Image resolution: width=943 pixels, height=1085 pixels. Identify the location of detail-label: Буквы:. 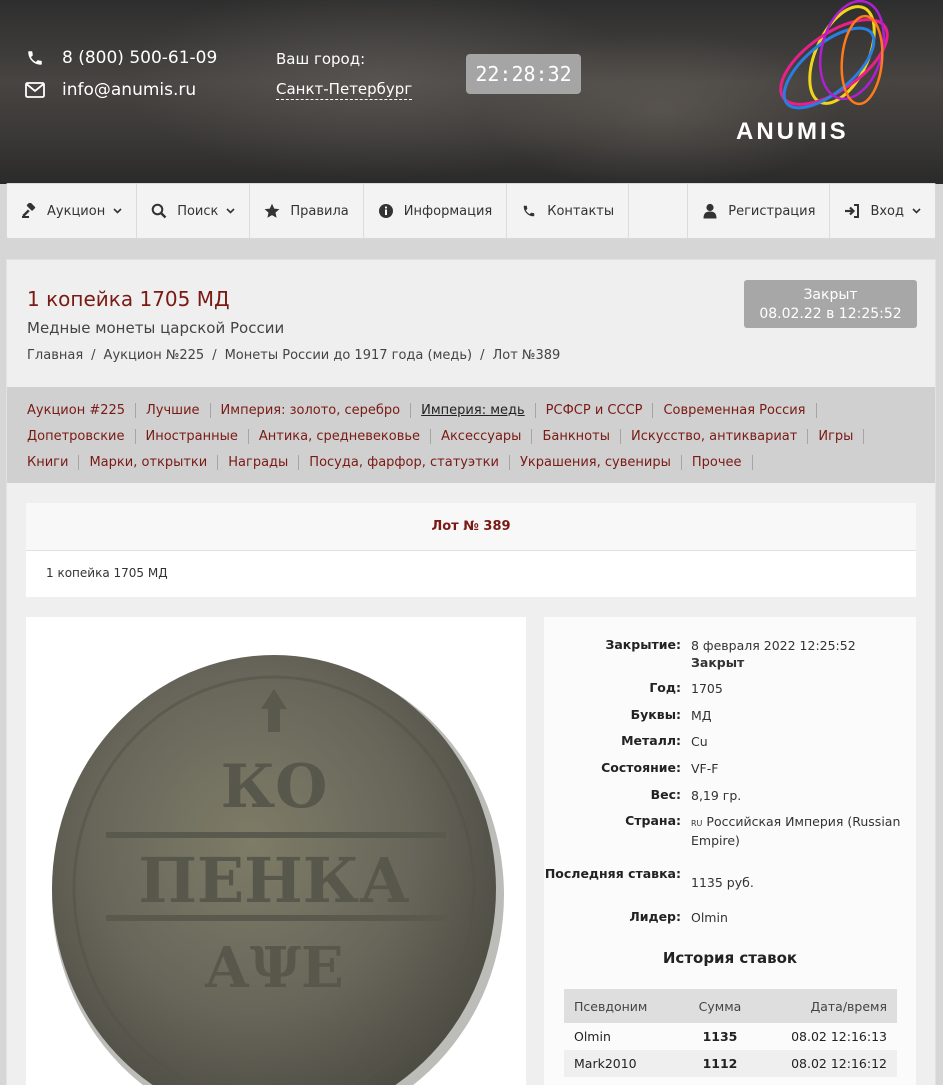
(655, 714).